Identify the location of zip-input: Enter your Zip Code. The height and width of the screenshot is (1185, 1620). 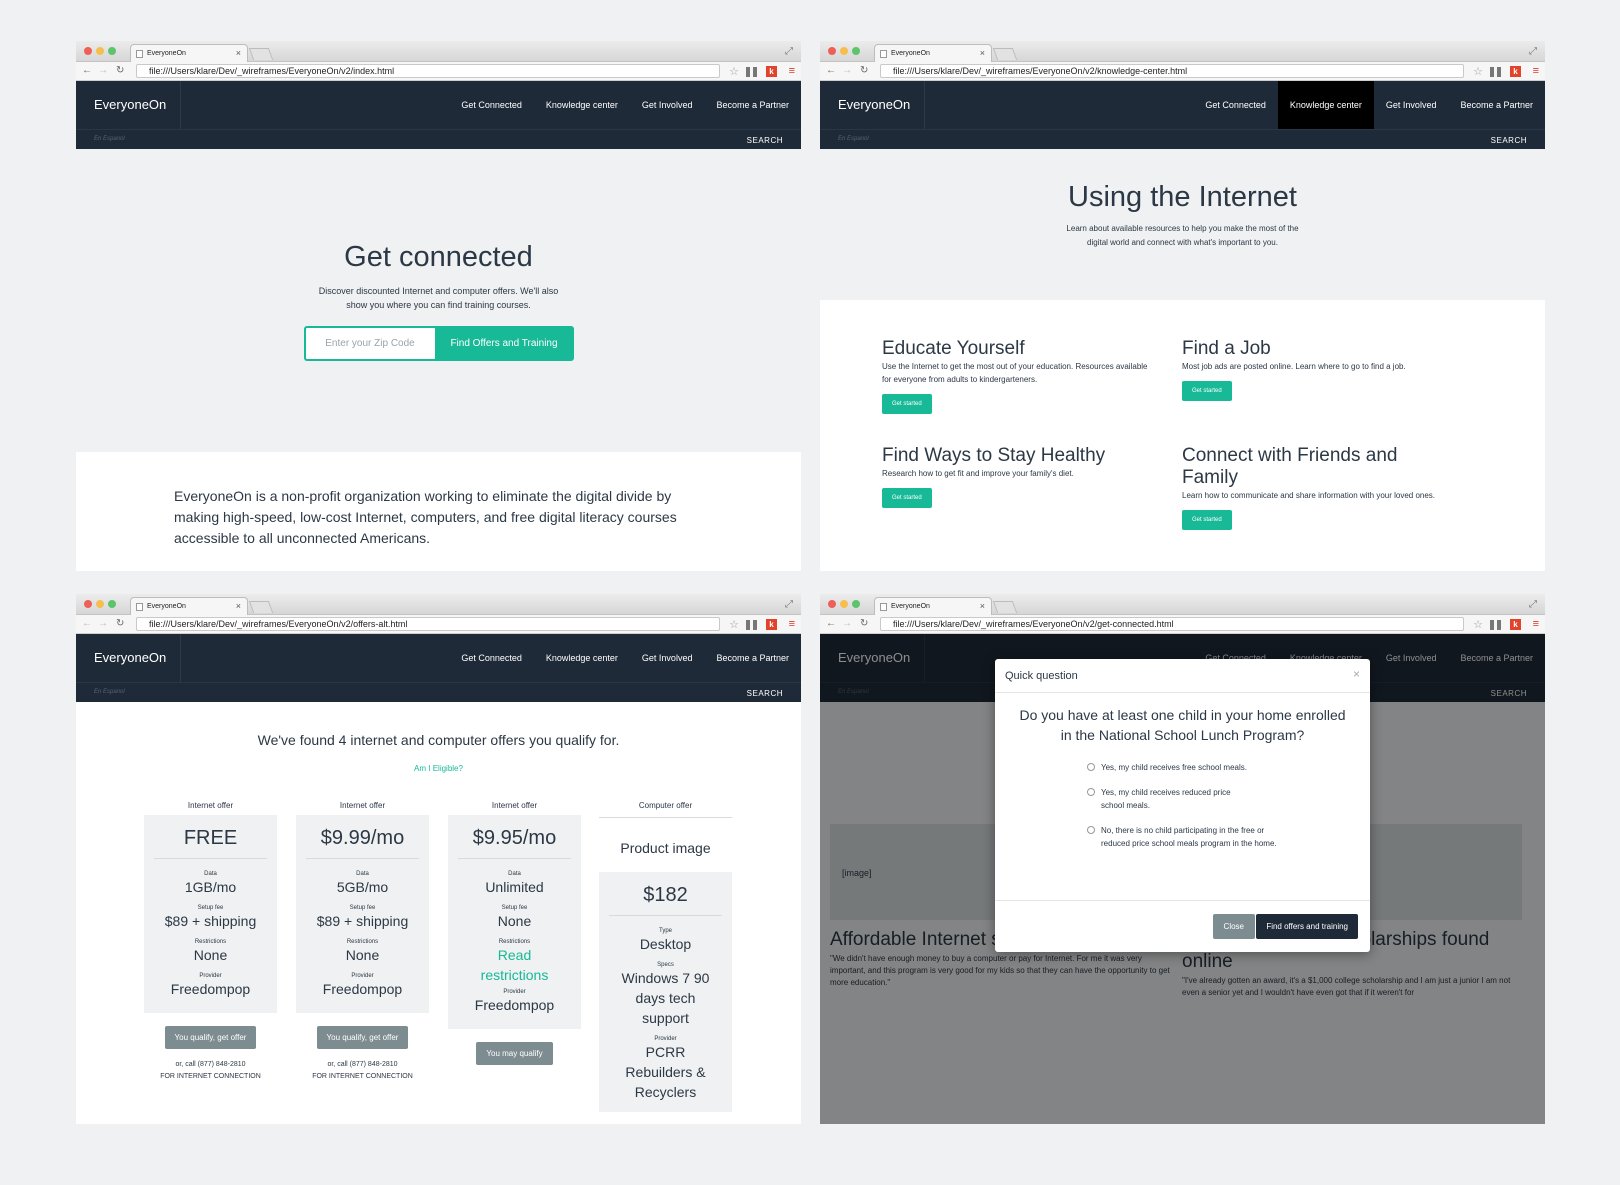
(369, 343).